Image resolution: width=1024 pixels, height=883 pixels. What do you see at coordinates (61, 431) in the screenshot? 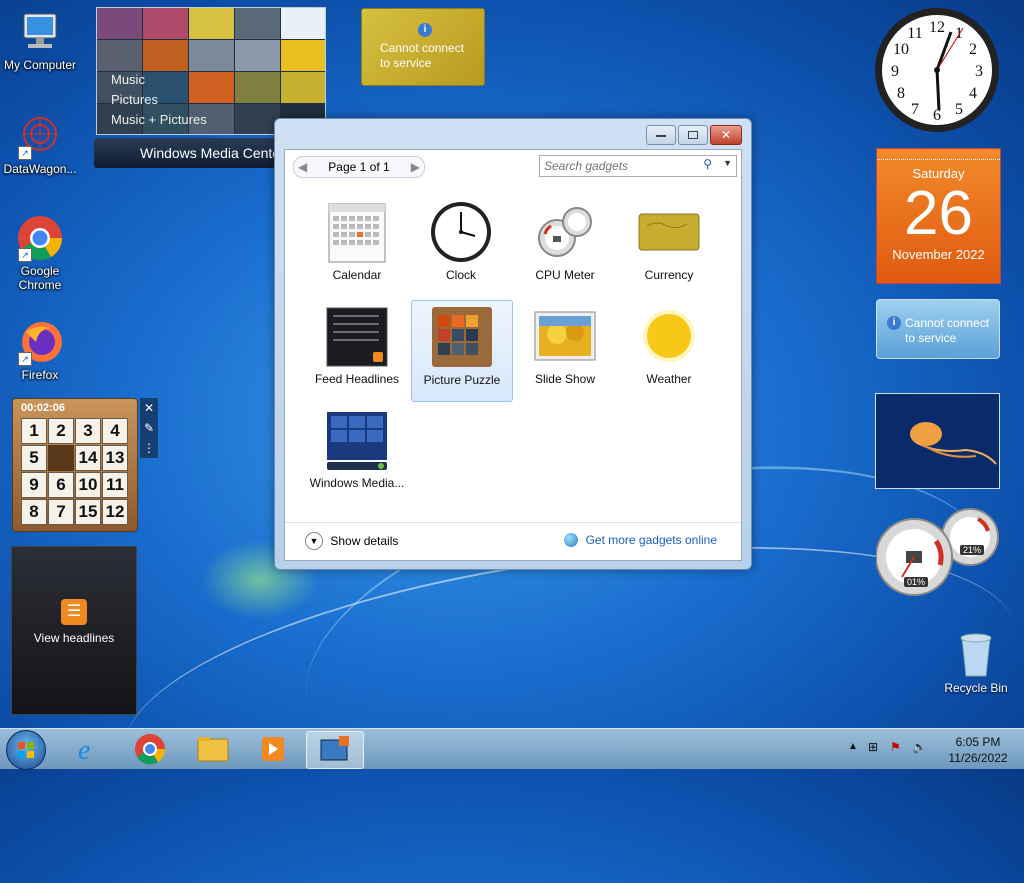
I see `puzzle-tile: 2` at bounding box center [61, 431].